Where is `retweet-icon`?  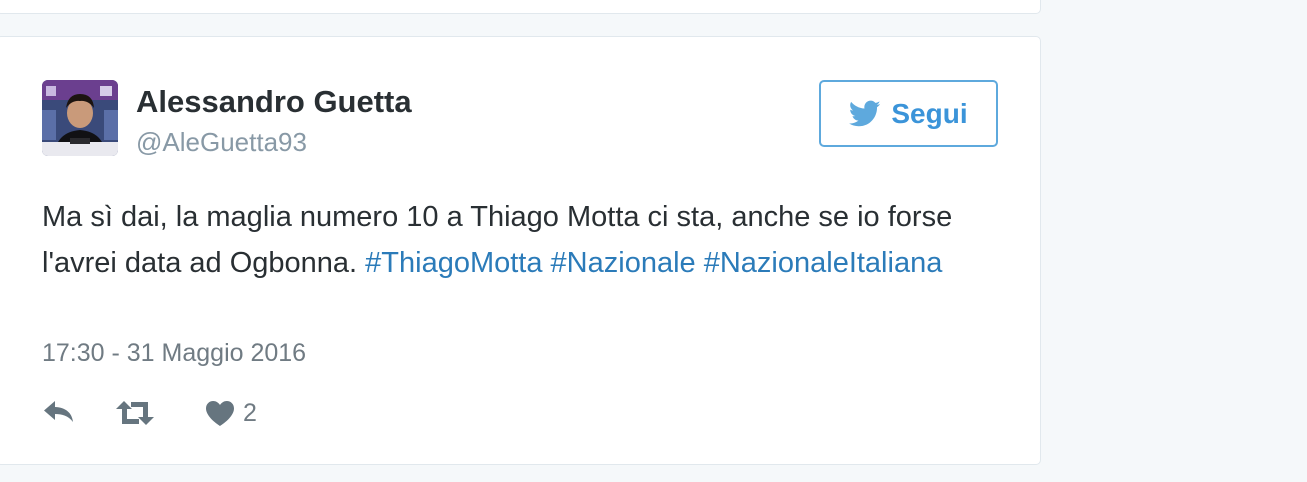 retweet-icon is located at coordinates (135, 413).